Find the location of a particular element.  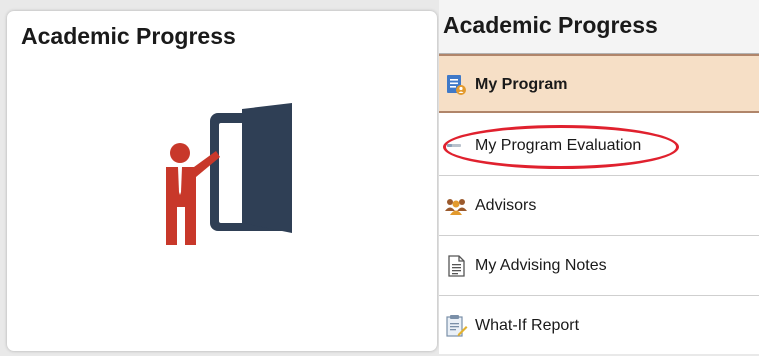

nav-item-my-program: My Program is located at coordinates (599, 83).